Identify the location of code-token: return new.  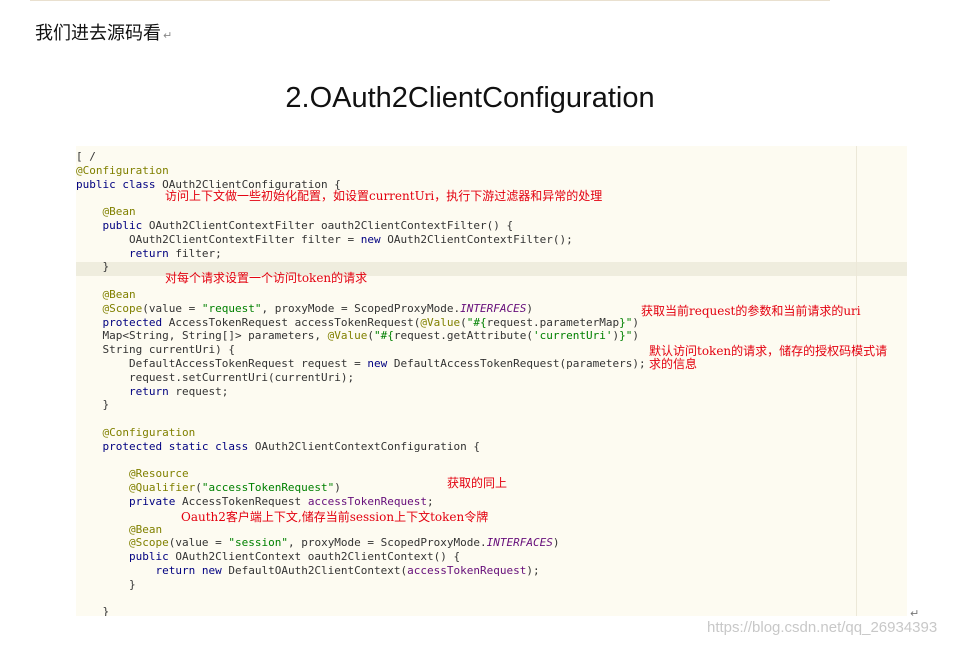
(192, 570).